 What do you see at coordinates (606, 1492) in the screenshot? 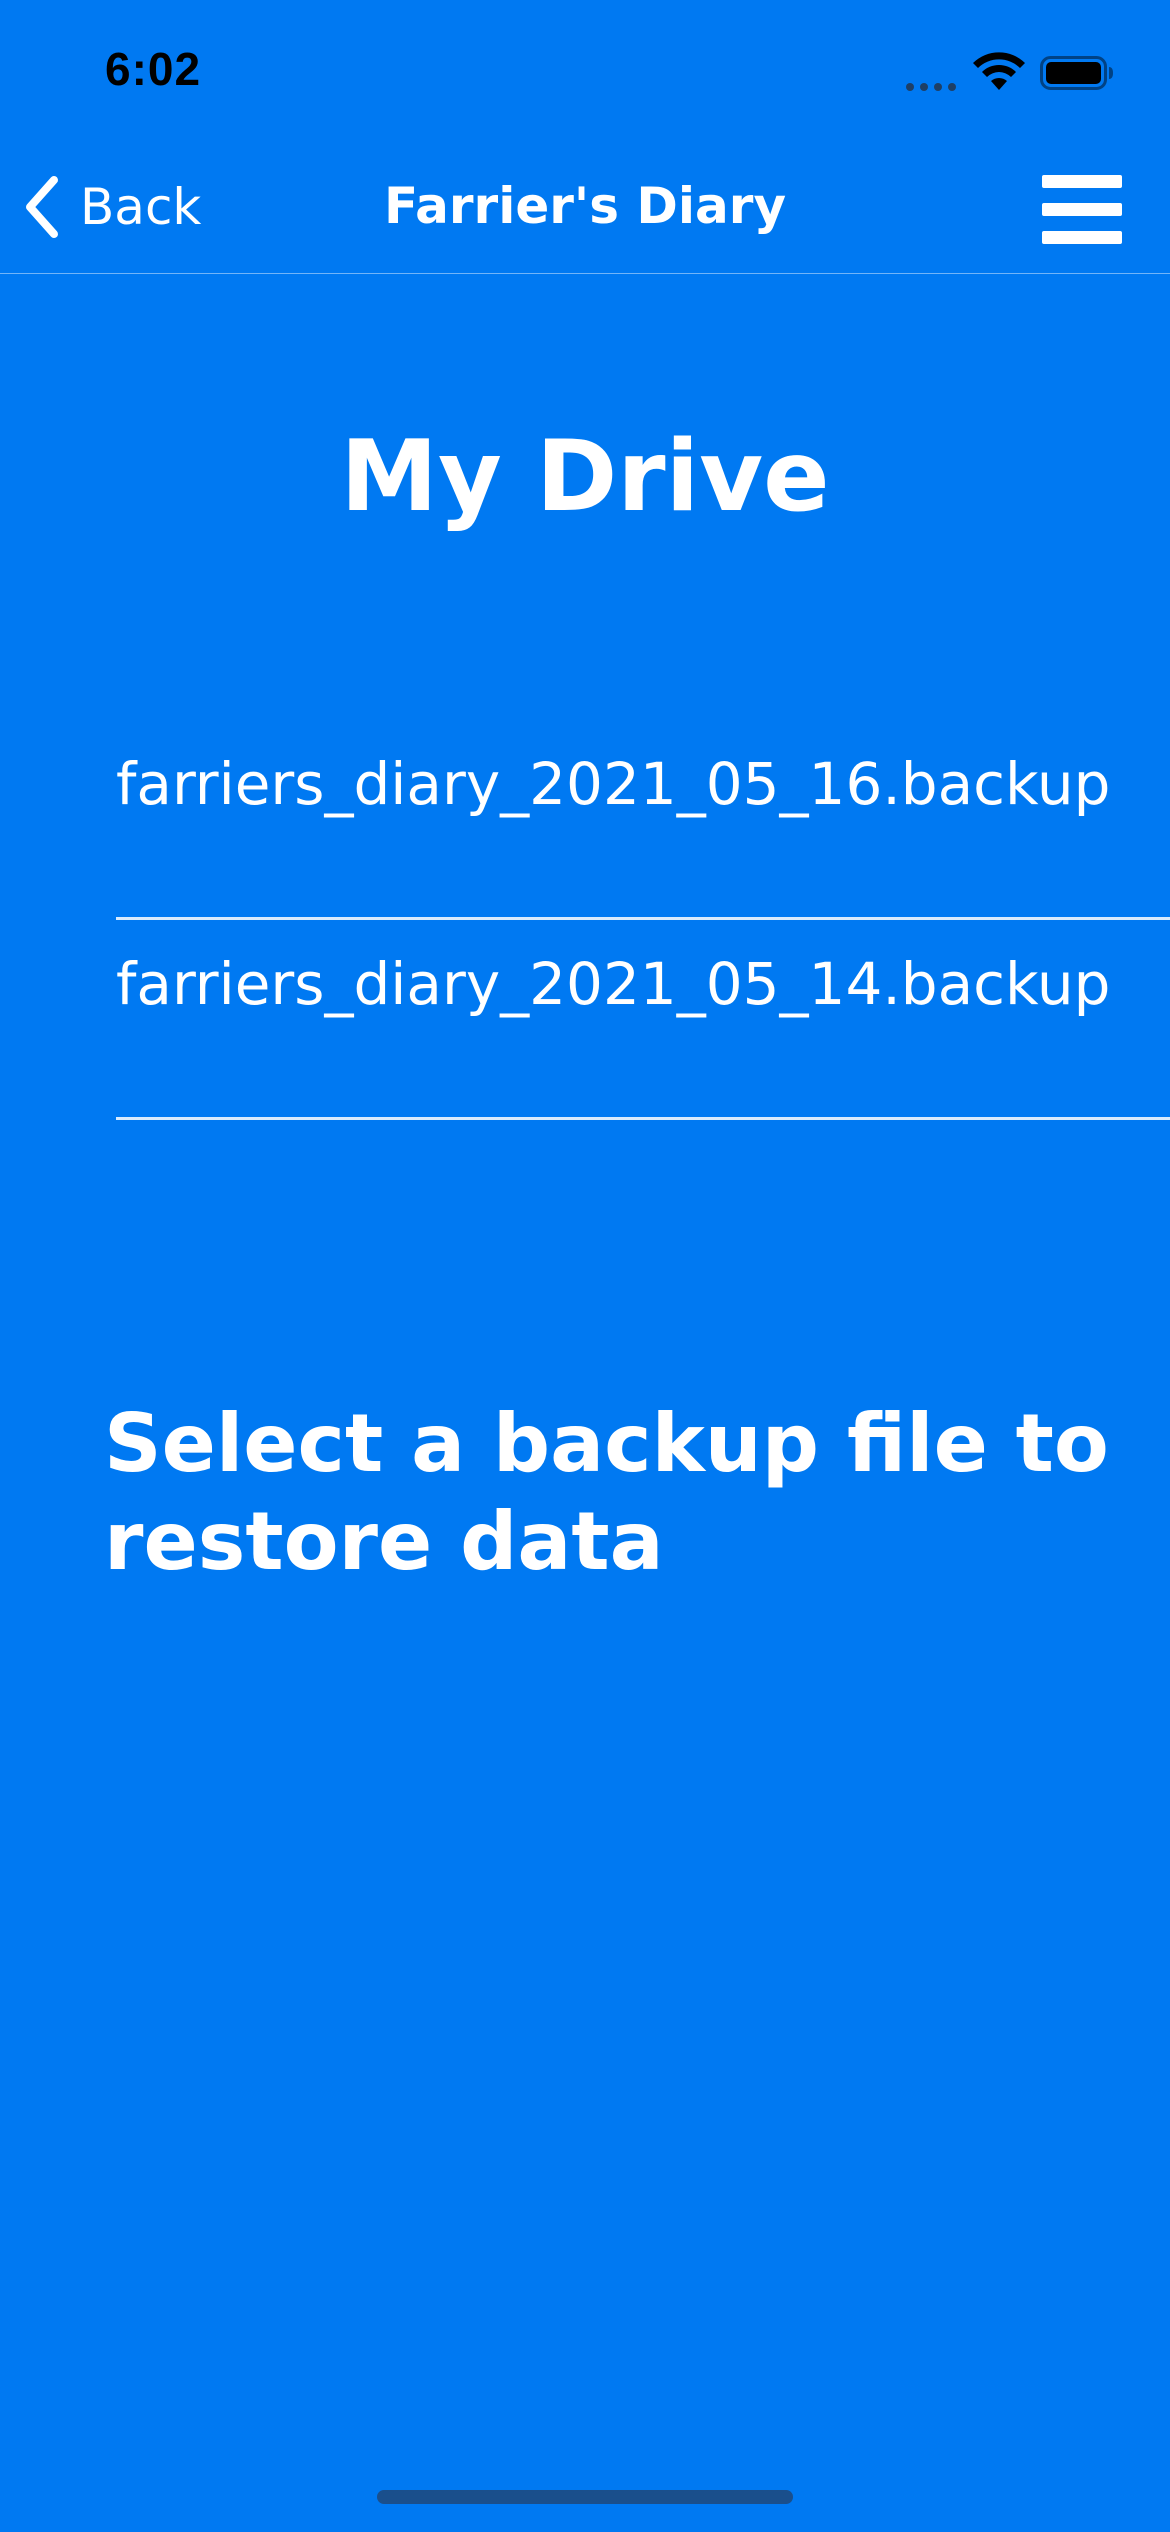
I see `instruction-text: Select a backup file to restore data` at bounding box center [606, 1492].